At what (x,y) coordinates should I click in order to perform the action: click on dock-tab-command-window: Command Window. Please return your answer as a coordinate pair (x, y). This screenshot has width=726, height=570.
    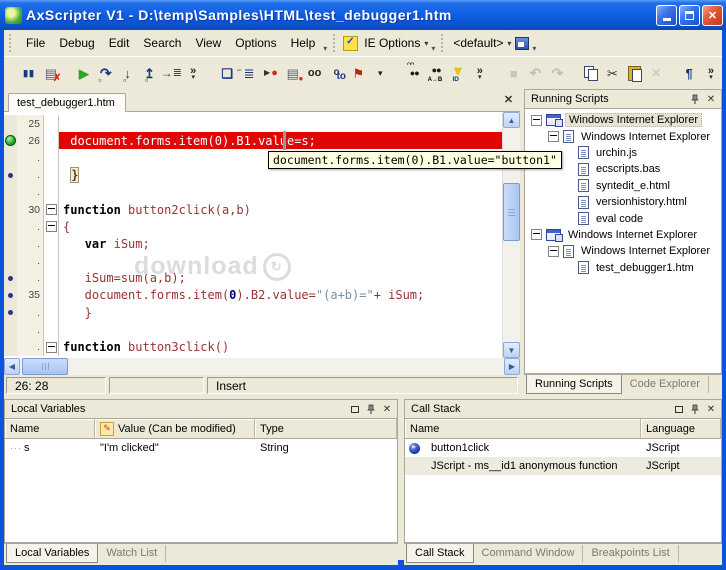
    Looking at the image, I should click on (529, 553).